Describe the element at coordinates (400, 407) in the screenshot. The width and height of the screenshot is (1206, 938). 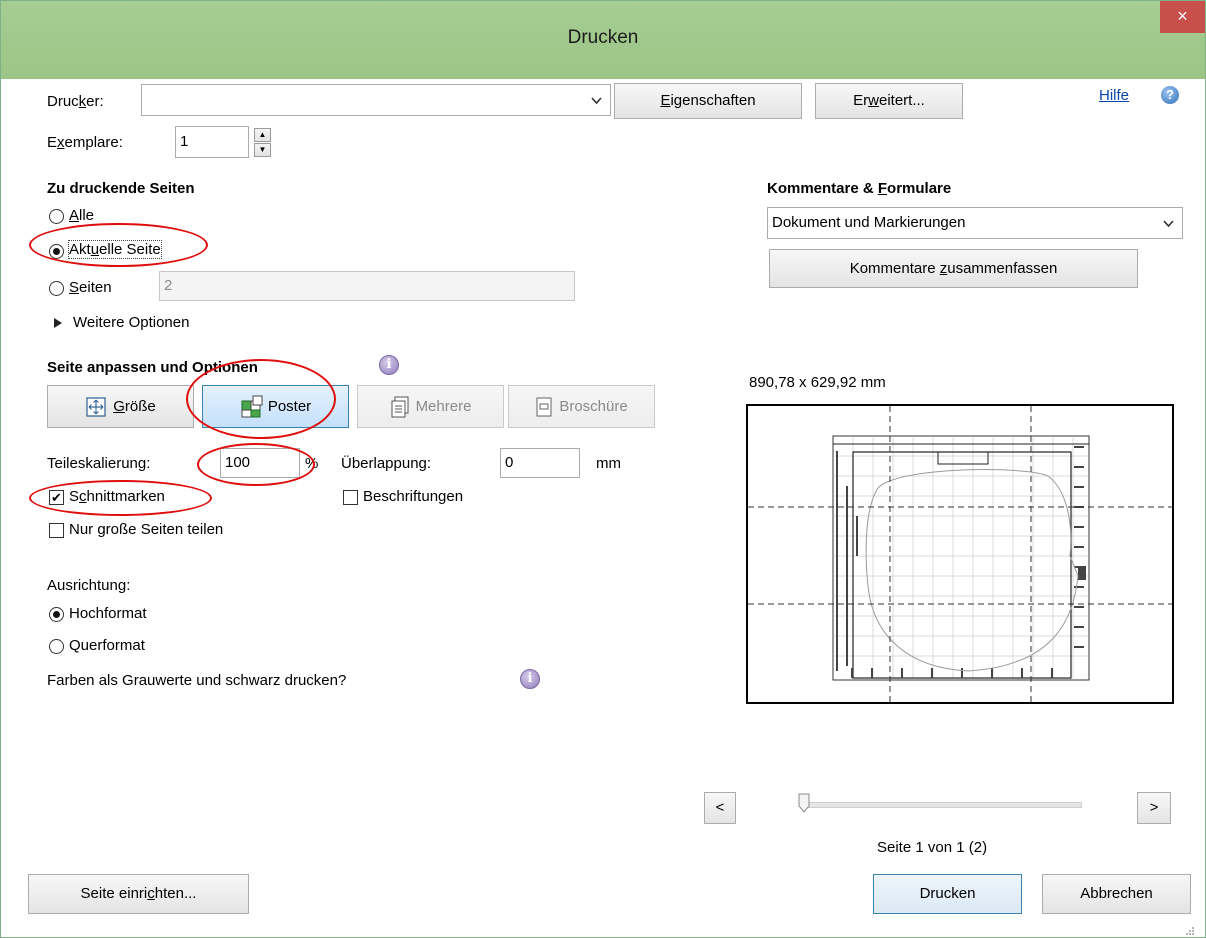
I see `multiple-pages-icon` at that location.